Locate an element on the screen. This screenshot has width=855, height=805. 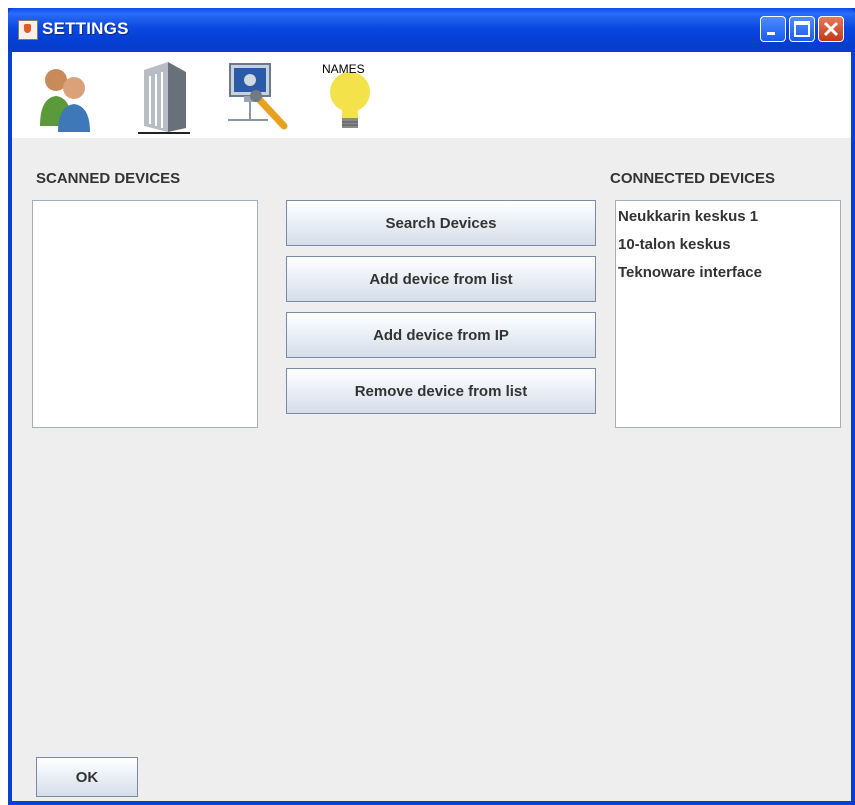
window-title: SETTINGS is located at coordinates (85, 28).